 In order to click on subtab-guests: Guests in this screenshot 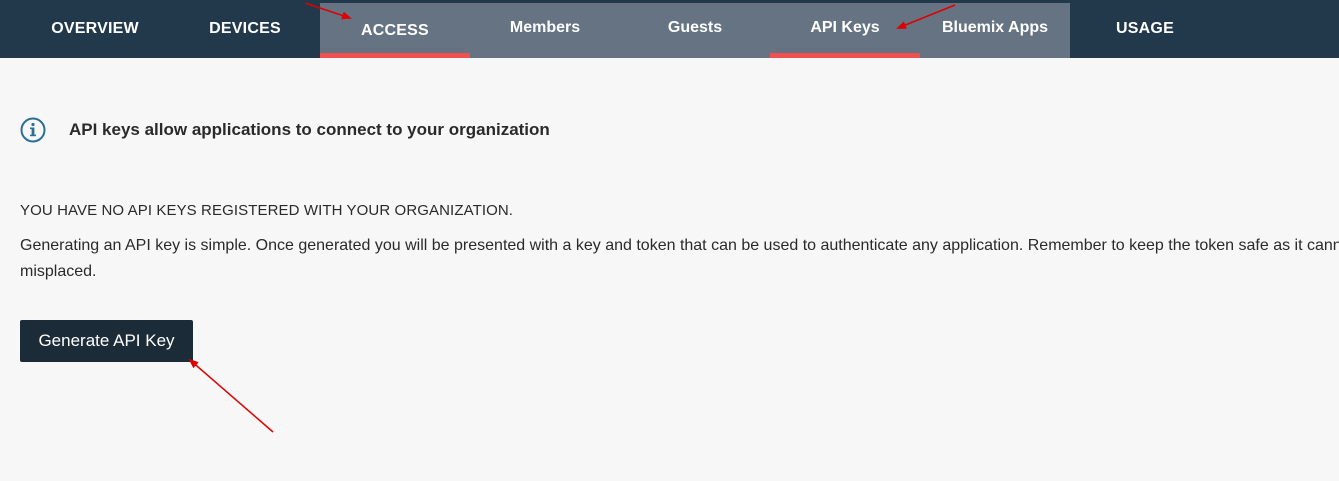, I will do `click(695, 28)`.